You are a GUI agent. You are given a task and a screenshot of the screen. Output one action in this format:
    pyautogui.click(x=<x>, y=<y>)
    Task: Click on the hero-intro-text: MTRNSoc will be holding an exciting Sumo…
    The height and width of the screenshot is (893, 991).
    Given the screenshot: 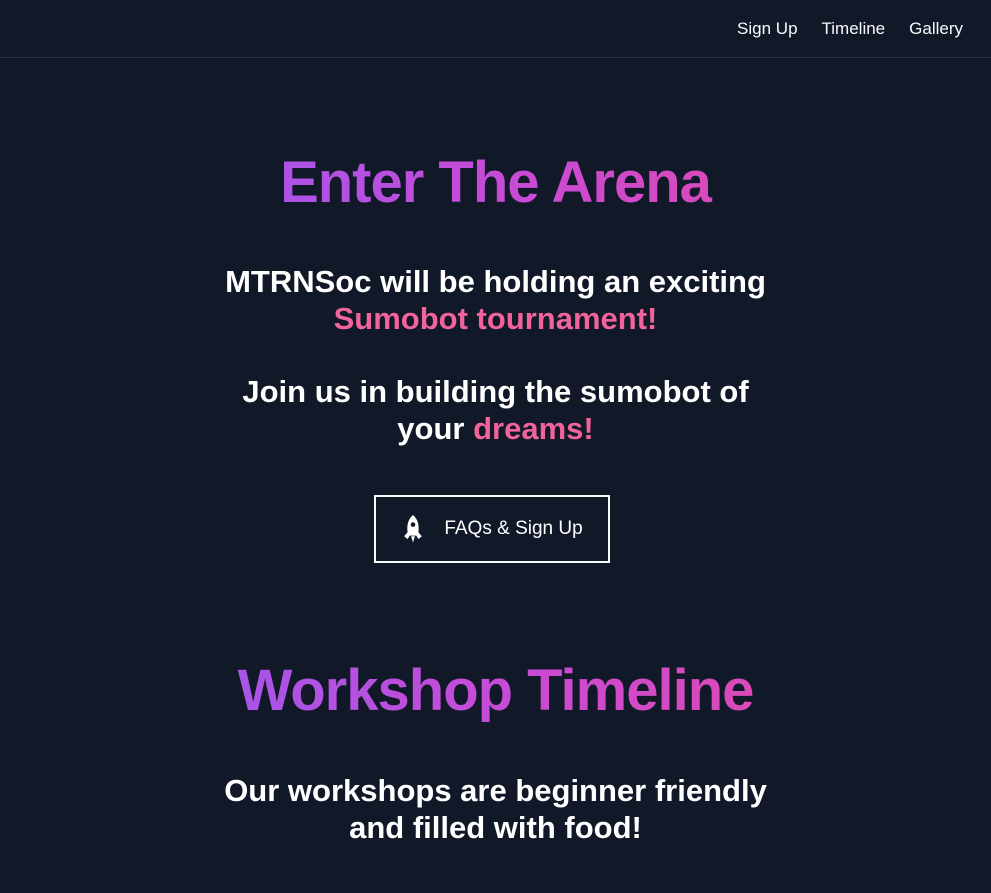 What is the action you would take?
    pyautogui.click(x=495, y=300)
    